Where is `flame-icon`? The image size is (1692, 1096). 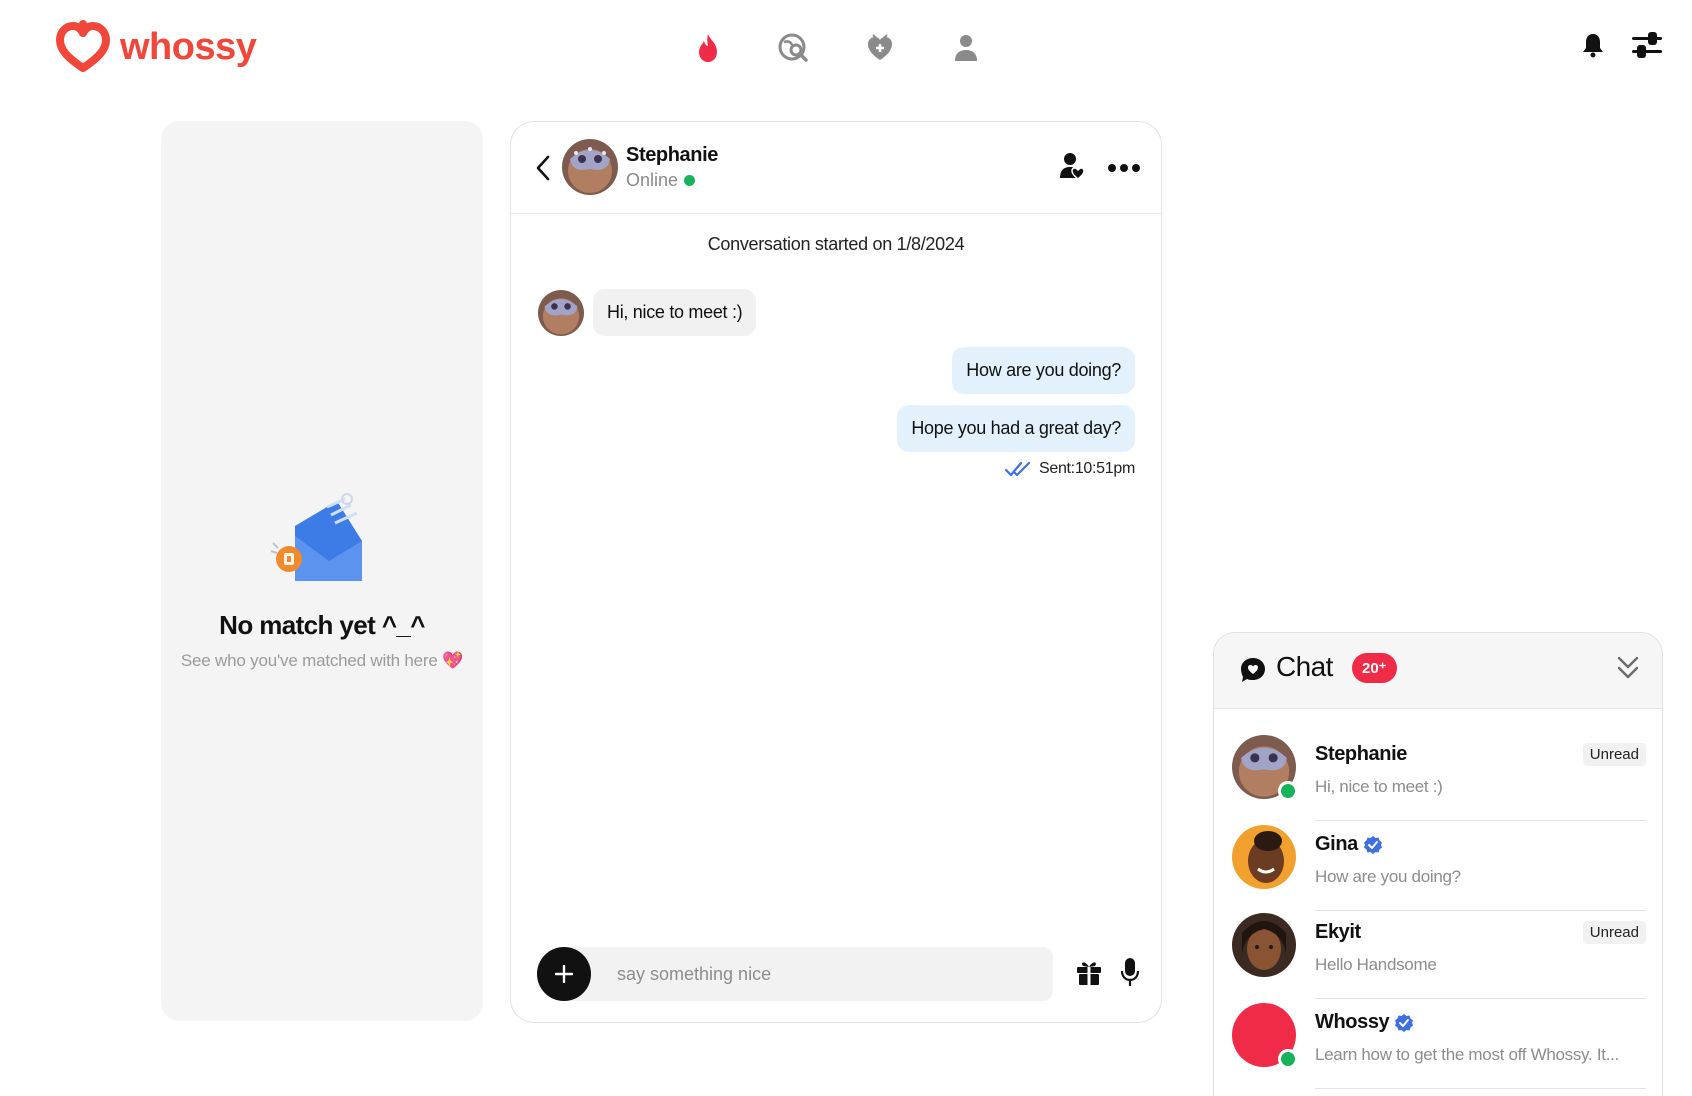
flame-icon is located at coordinates (708, 48).